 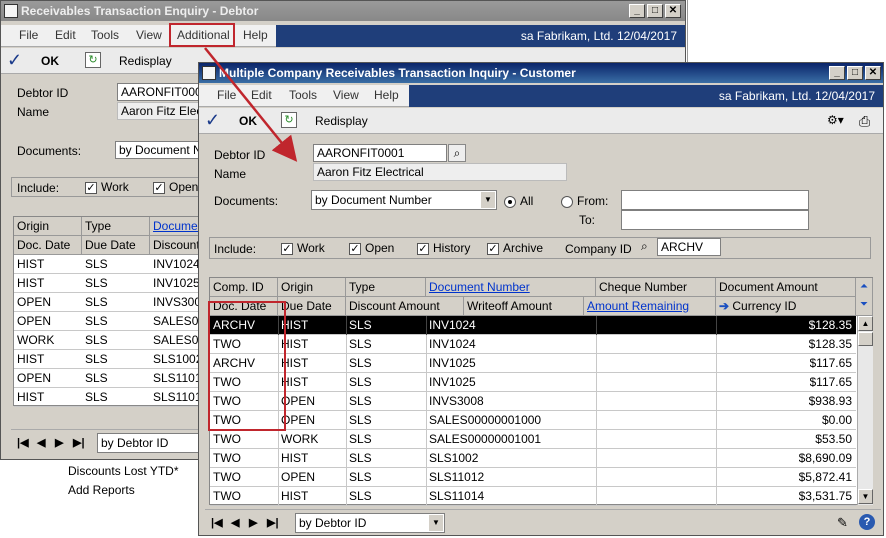 What do you see at coordinates (251, 104) in the screenshot?
I see `callout-arrow` at bounding box center [251, 104].